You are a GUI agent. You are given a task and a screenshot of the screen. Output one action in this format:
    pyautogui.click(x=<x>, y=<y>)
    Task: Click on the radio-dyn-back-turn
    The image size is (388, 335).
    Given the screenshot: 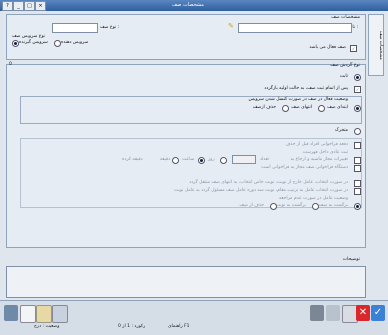 What is the action you would take?
    pyautogui.click(x=315, y=206)
    